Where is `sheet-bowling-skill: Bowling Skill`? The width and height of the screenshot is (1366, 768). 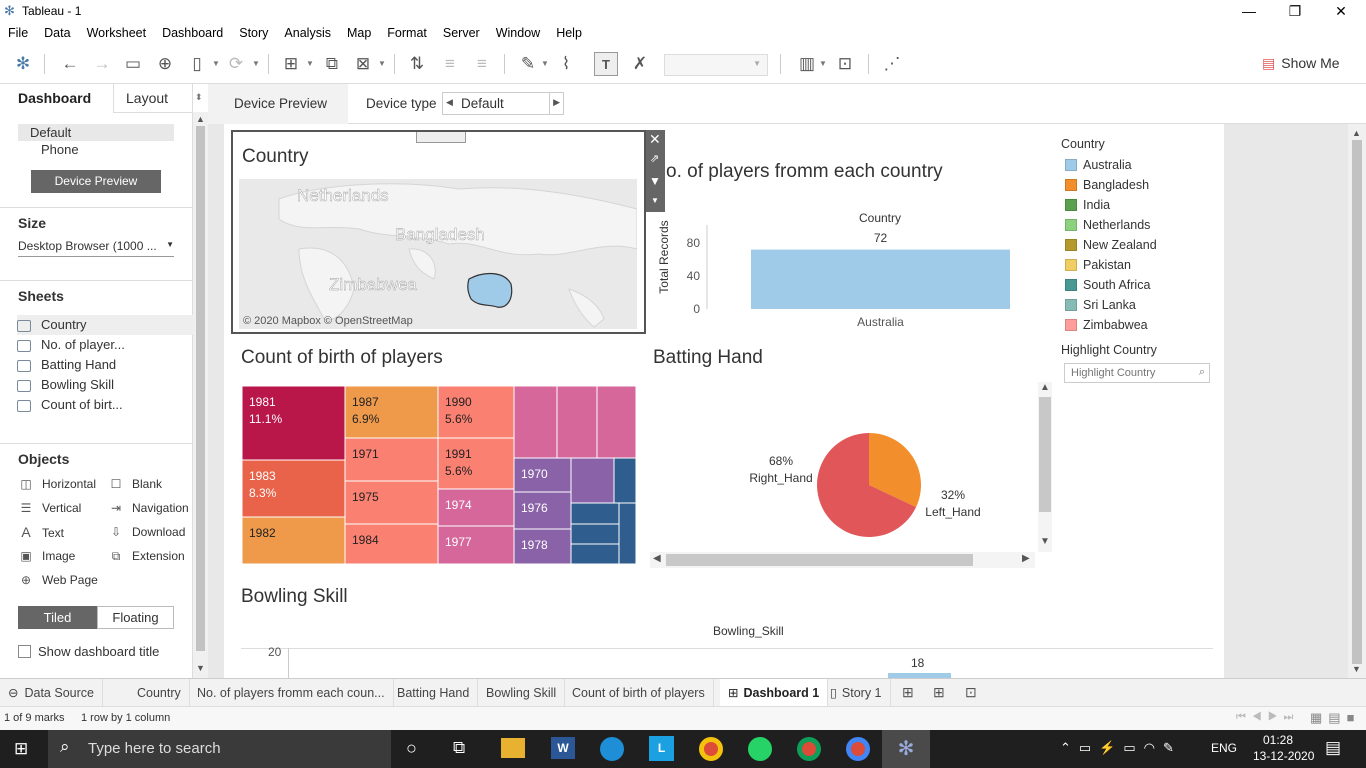
sheet-bowling-skill: Bowling Skill is located at coordinates (105, 385).